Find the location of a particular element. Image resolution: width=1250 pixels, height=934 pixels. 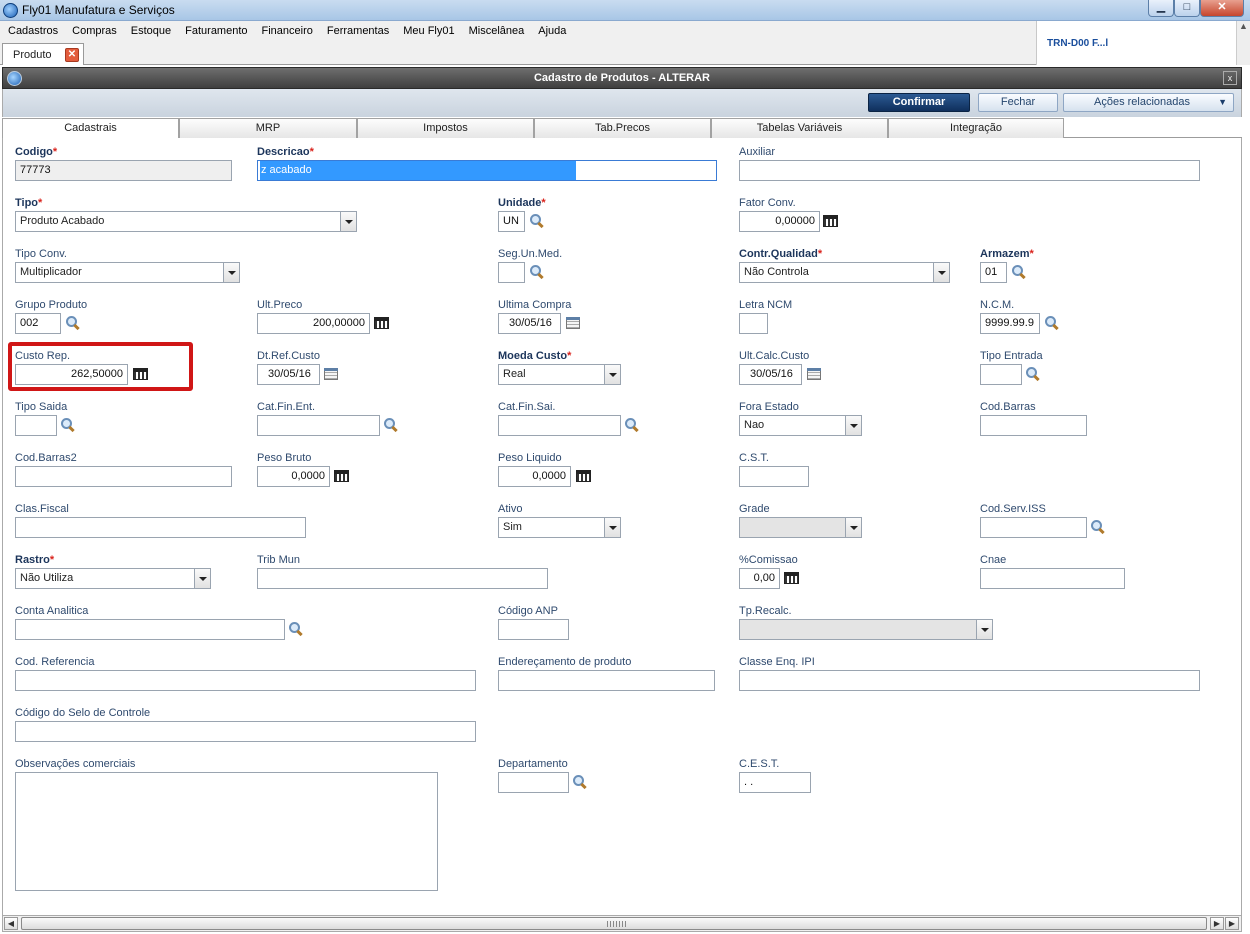

tab-tabelas-variaveis: Tabelas Variáveis is located at coordinates (799, 128).